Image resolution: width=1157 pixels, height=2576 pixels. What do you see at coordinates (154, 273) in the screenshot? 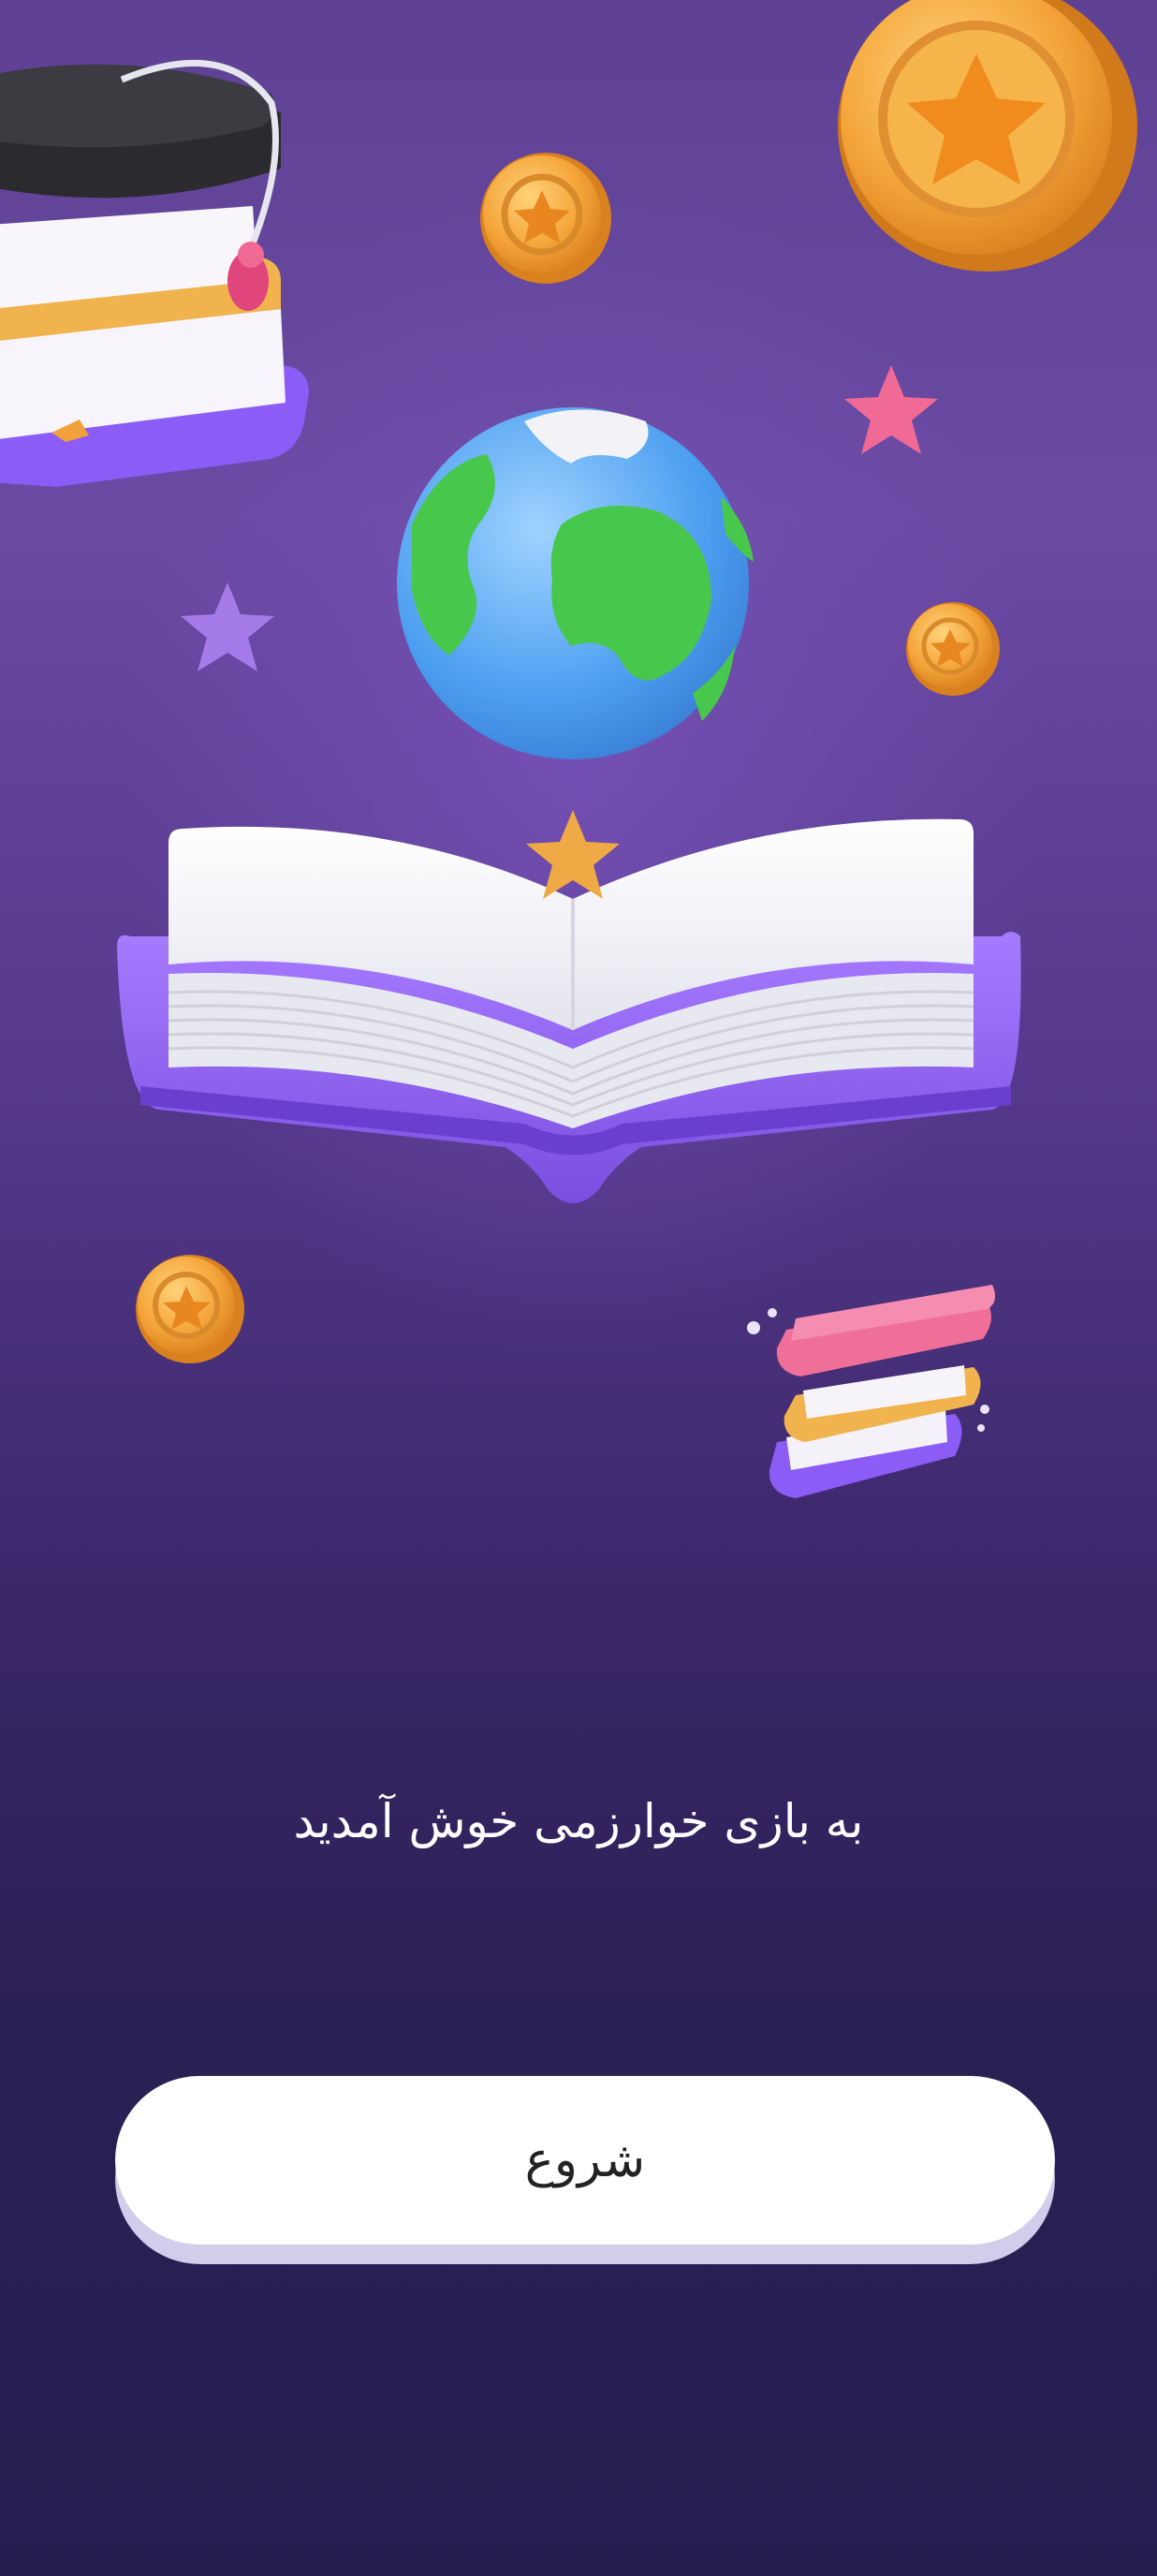
I see `graduation-cap-books-icon` at bounding box center [154, 273].